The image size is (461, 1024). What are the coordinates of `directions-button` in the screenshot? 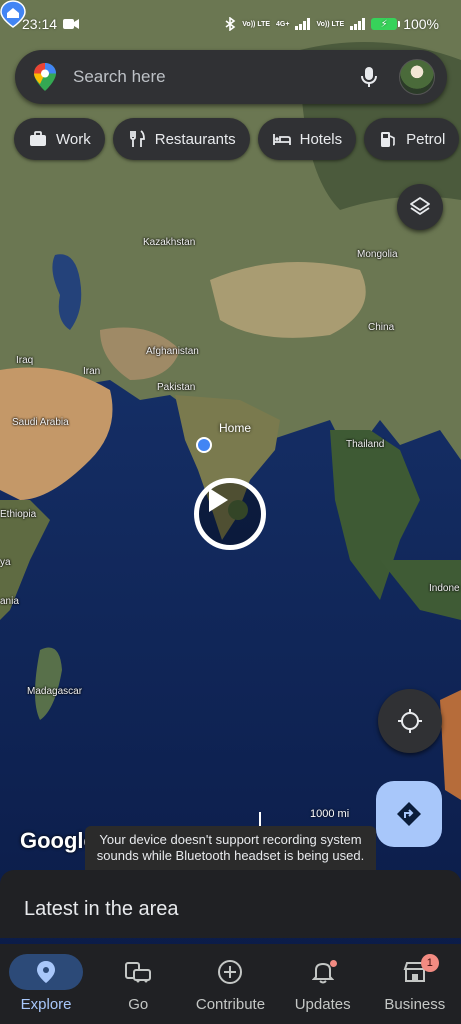 It's located at (409, 814).